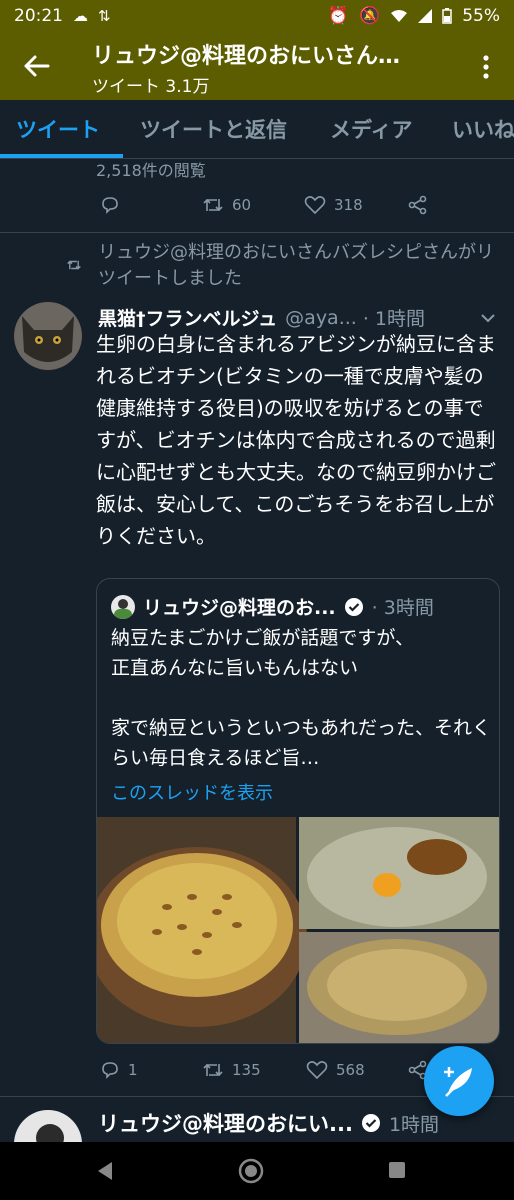 This screenshot has width=514, height=1200. What do you see at coordinates (350, 1070) in the screenshot?
I see `tweet-like-count: 568` at bounding box center [350, 1070].